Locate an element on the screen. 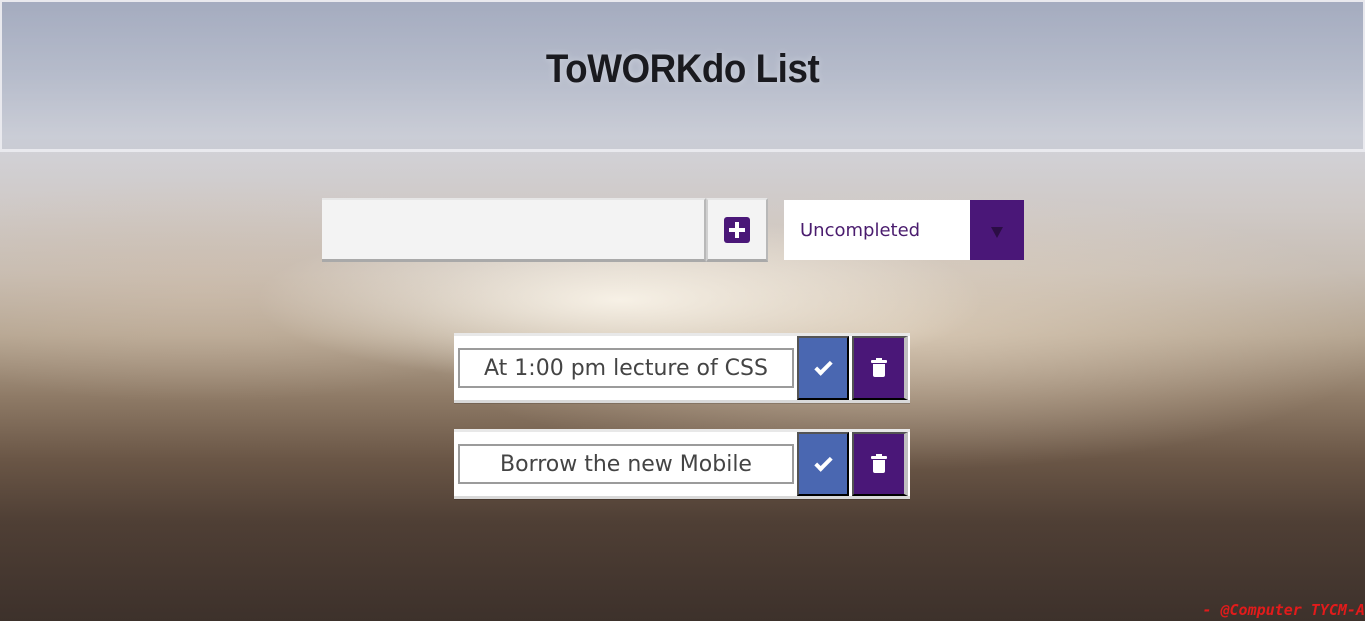 The image size is (1365, 621). todo-form: Uncompleted is located at coordinates (673, 230).